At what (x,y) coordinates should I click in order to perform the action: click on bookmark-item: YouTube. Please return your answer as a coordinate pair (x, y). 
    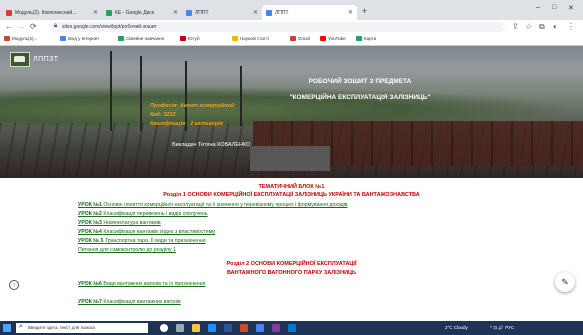
    Looking at the image, I should click on (333, 38).